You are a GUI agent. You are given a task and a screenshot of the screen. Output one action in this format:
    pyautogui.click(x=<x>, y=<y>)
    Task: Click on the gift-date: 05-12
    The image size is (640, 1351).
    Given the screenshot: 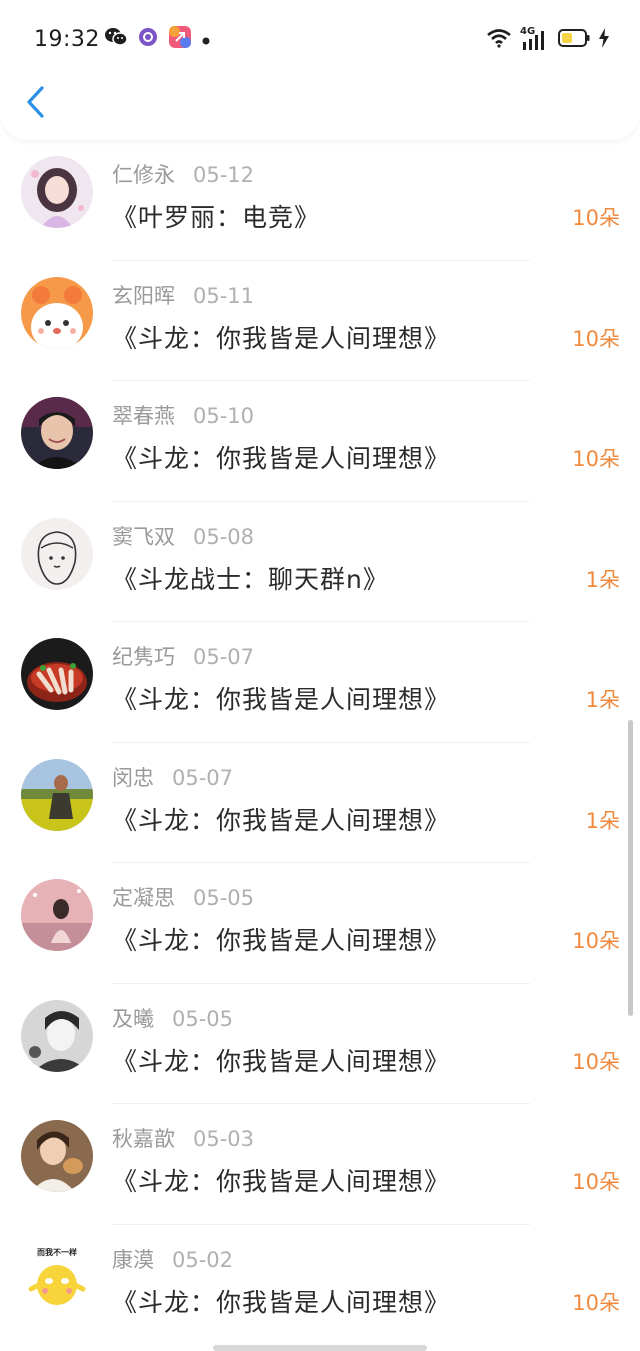 What is the action you would take?
    pyautogui.click(x=224, y=175)
    